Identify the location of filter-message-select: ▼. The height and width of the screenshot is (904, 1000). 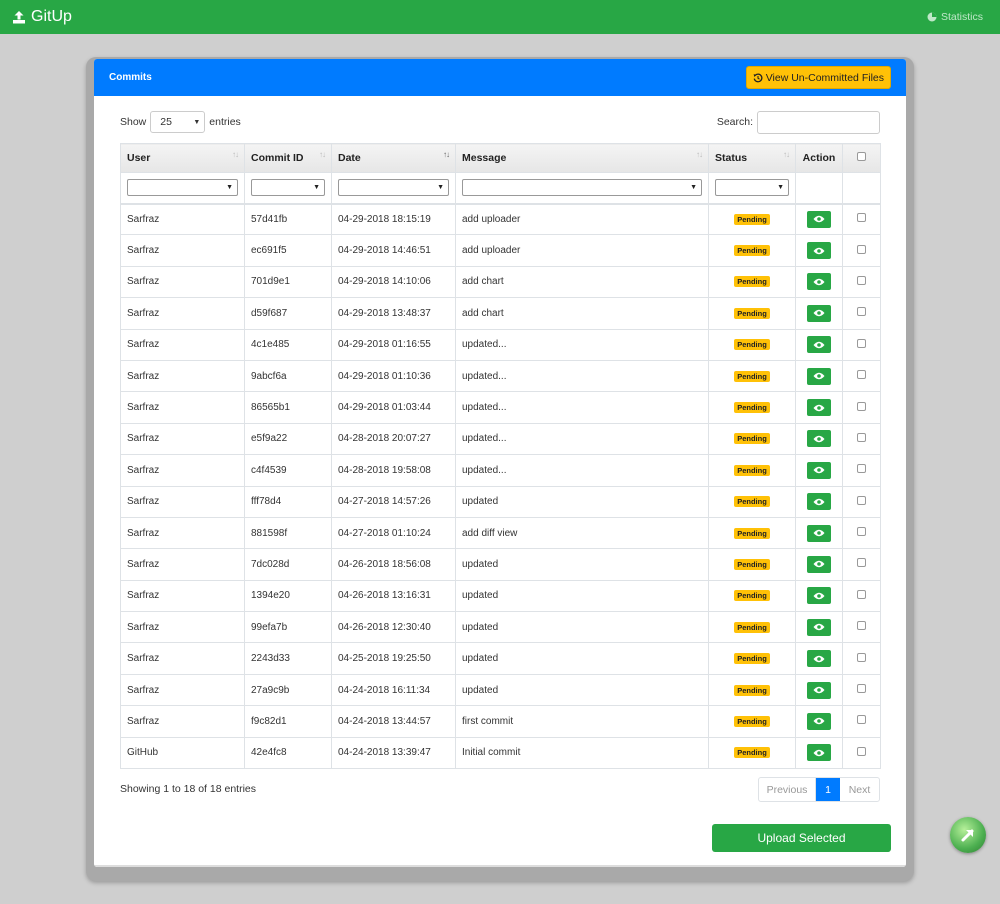
(582, 188).